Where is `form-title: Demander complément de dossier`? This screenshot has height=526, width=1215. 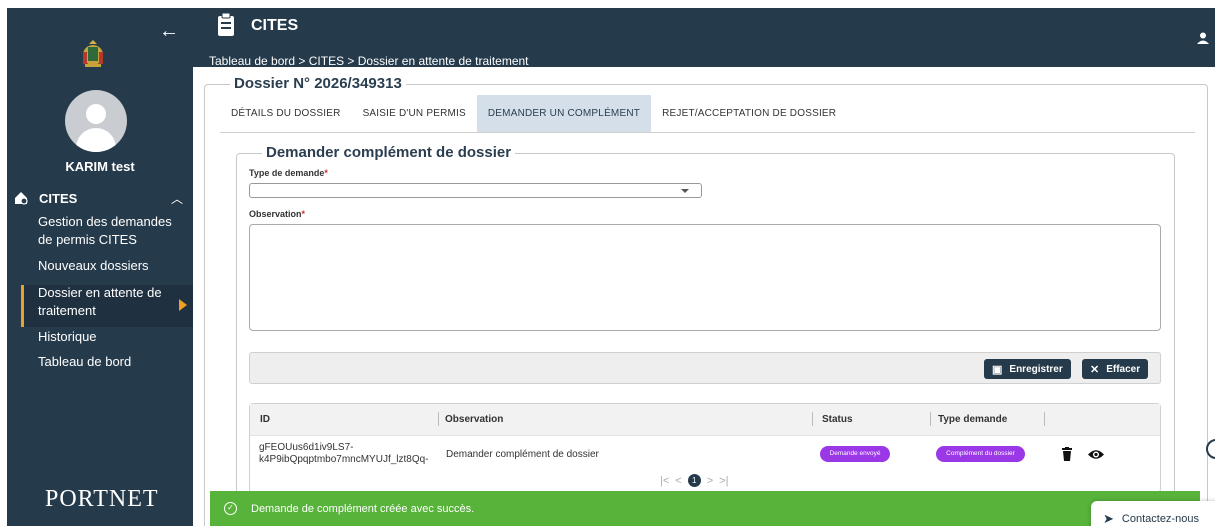 form-title: Demander complément de dossier is located at coordinates (389, 152).